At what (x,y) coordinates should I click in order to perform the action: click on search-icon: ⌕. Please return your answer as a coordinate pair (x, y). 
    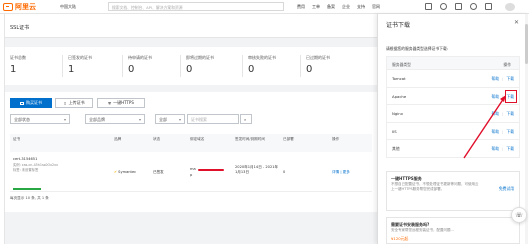
    Looking at the image, I should click on (245, 119).